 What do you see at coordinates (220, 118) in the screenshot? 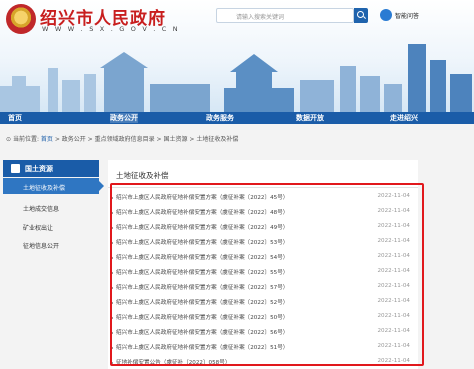
I see `nav-government-services: 政务服务` at bounding box center [220, 118].